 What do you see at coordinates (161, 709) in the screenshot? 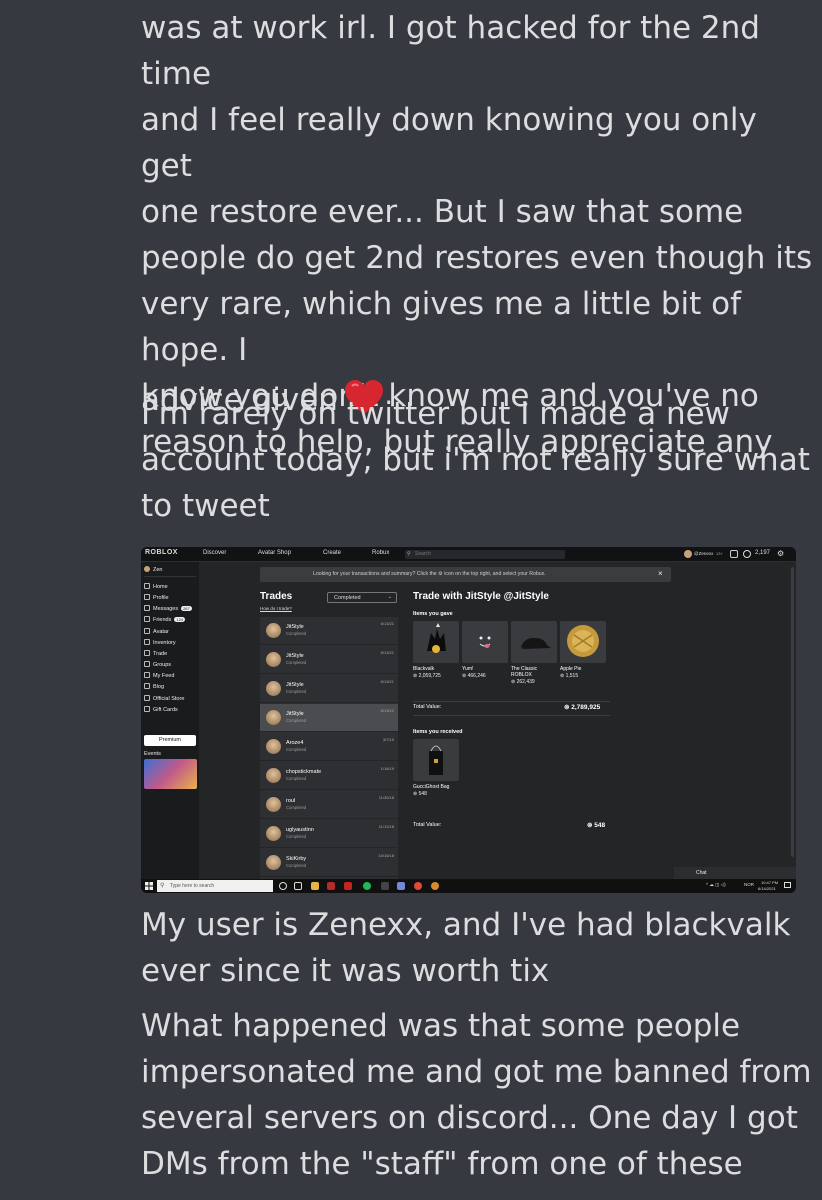
I see `sidebar-item-gift-cards: Gift Cards` at bounding box center [161, 709].